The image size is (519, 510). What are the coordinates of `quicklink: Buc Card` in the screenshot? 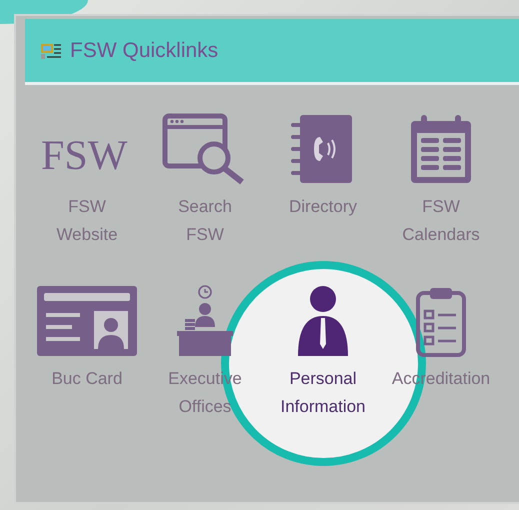 It's located at (87, 379).